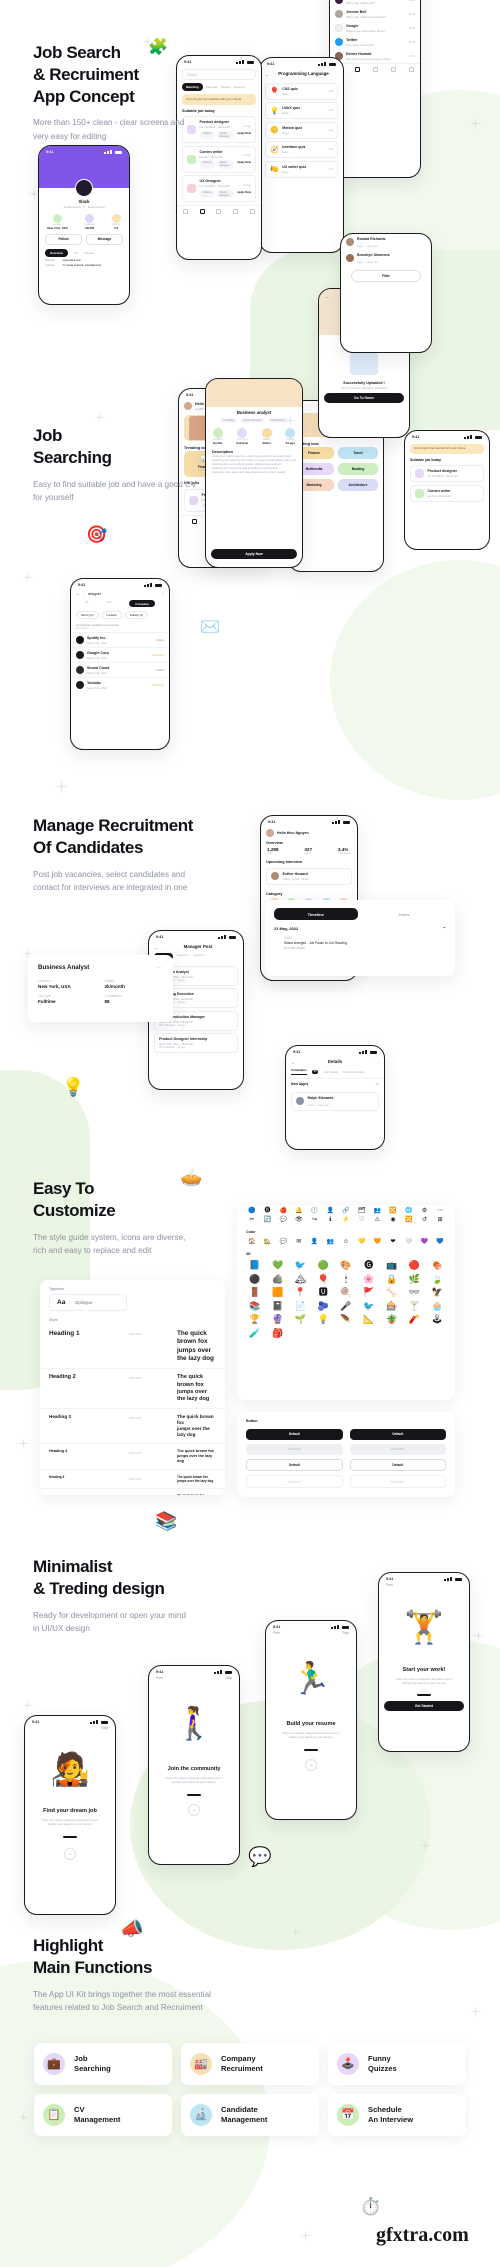  What do you see at coordinates (56, 252) in the screenshot?
I see `tab-overview: Overview` at bounding box center [56, 252].